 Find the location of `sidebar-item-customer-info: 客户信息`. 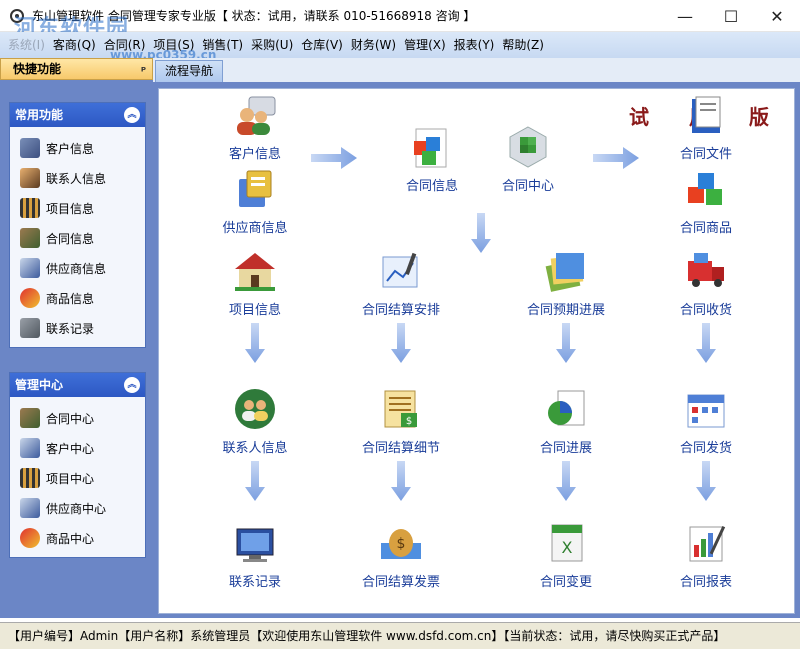

sidebar-item-customer-info: 客户信息 is located at coordinates (77, 148).